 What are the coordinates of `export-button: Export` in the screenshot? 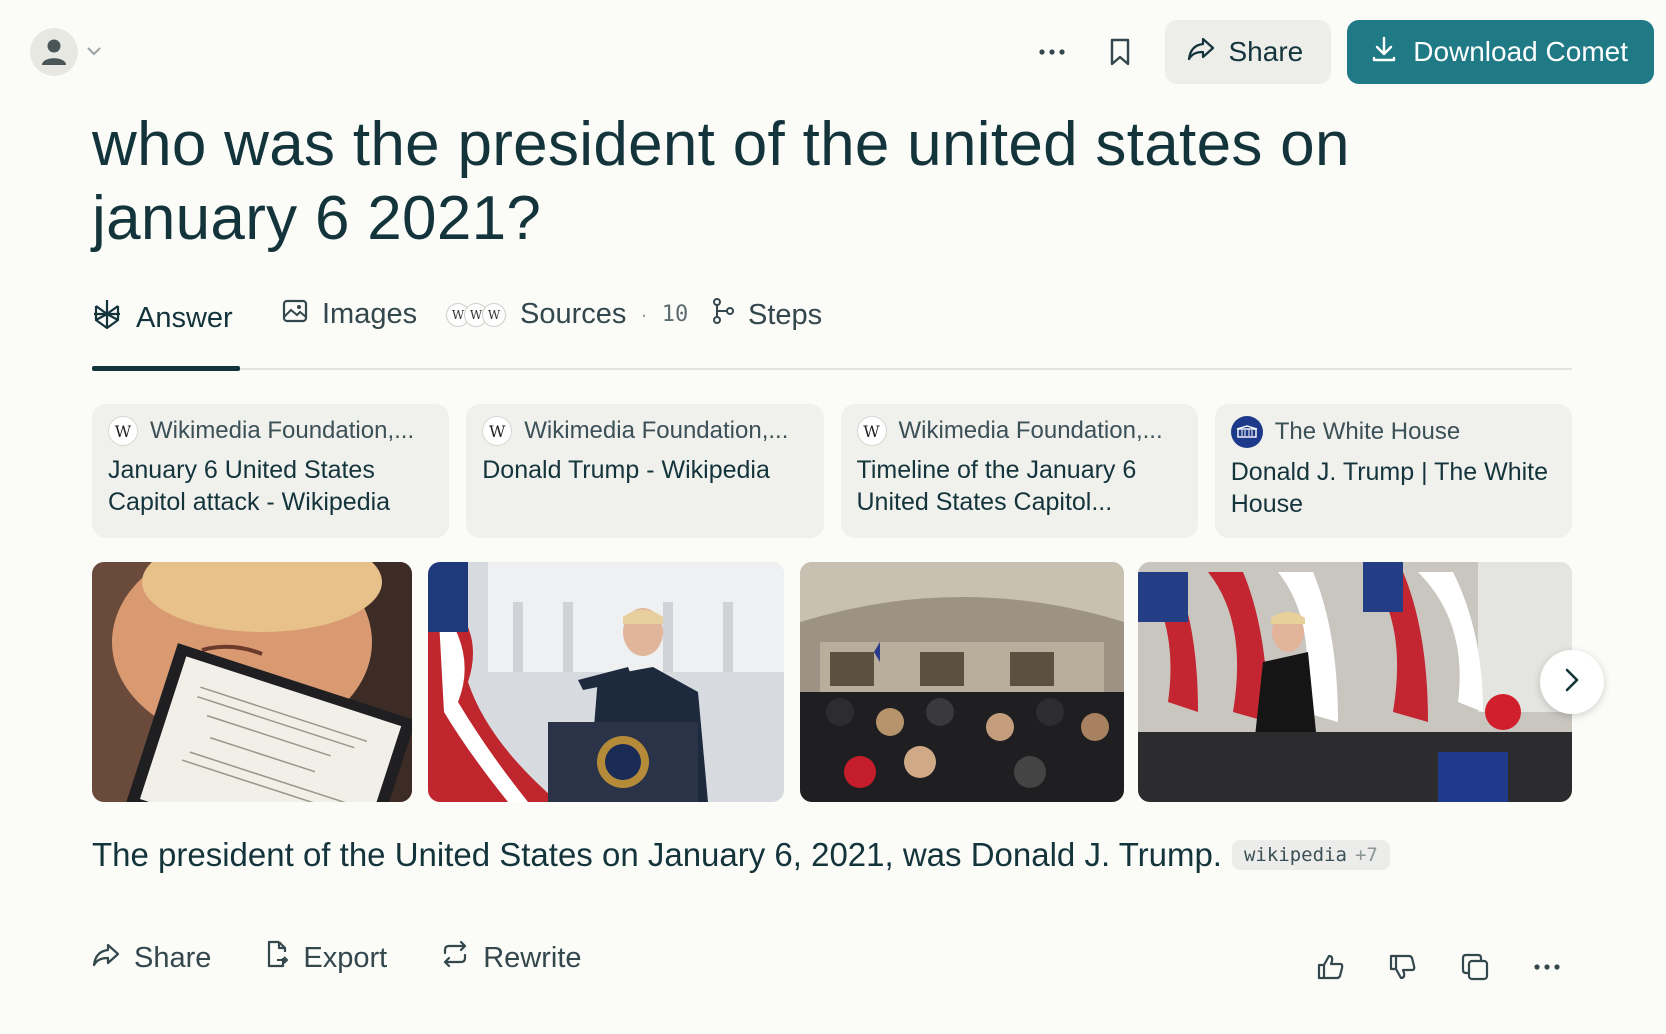 It's located at (326, 958).